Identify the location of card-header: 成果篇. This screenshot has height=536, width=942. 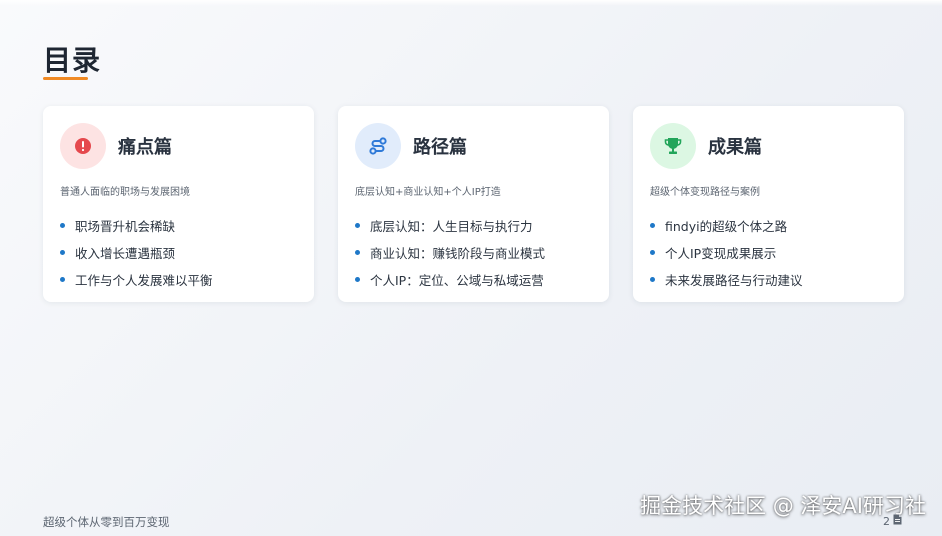
(706, 146).